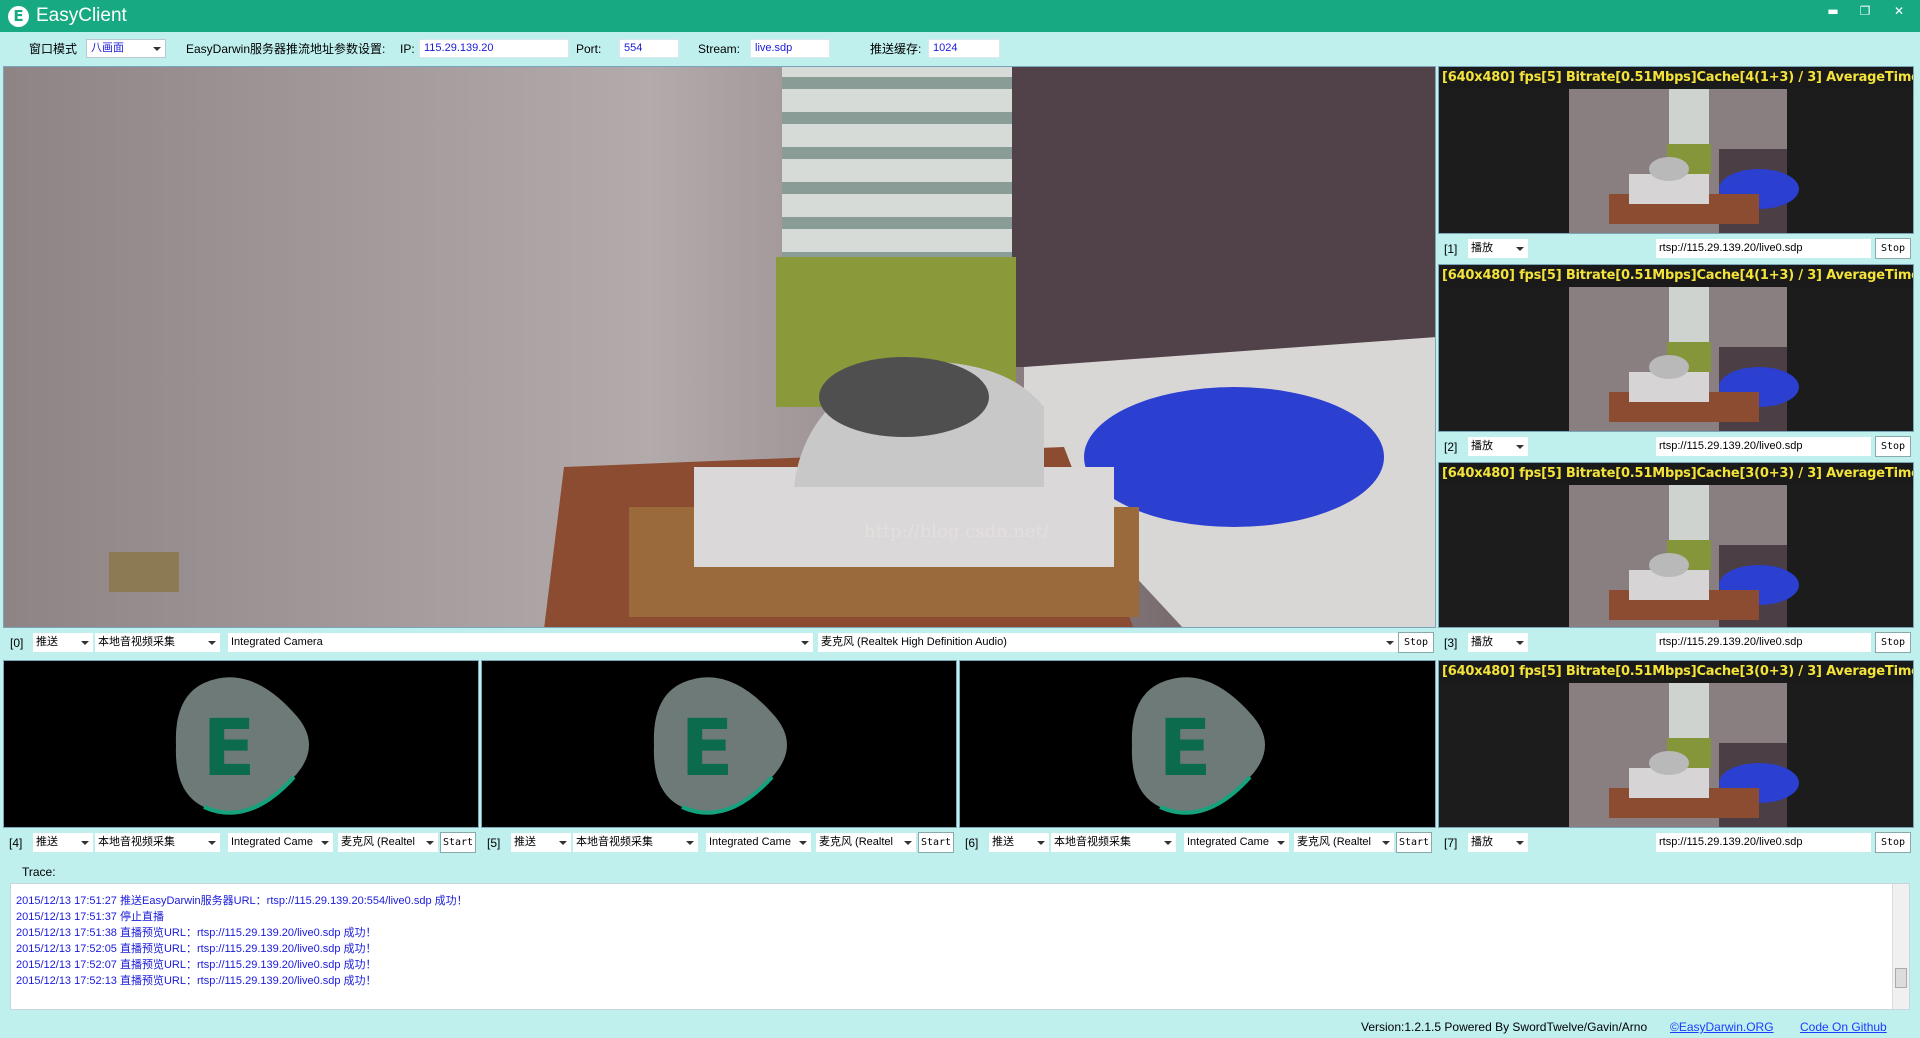 The image size is (1920, 1038). I want to click on port-input: 554, so click(649, 48).